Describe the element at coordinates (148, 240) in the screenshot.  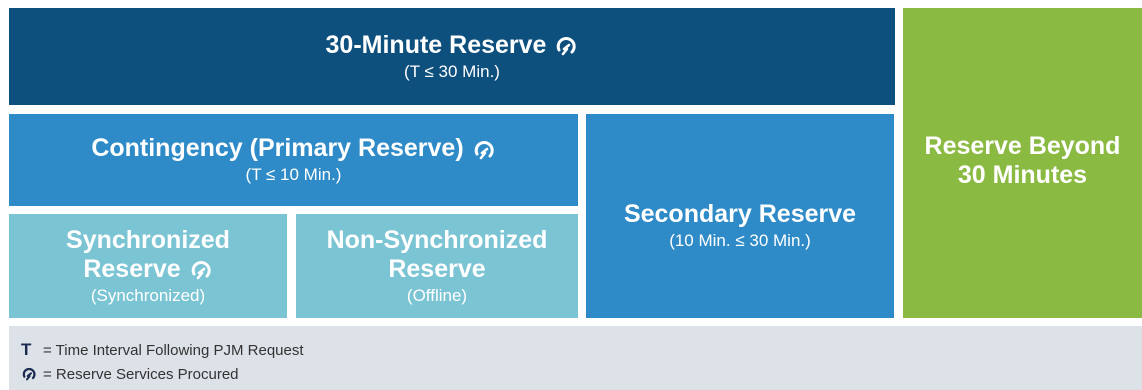
I see `synchronized-reserve-title-line1: Synchronized` at that location.